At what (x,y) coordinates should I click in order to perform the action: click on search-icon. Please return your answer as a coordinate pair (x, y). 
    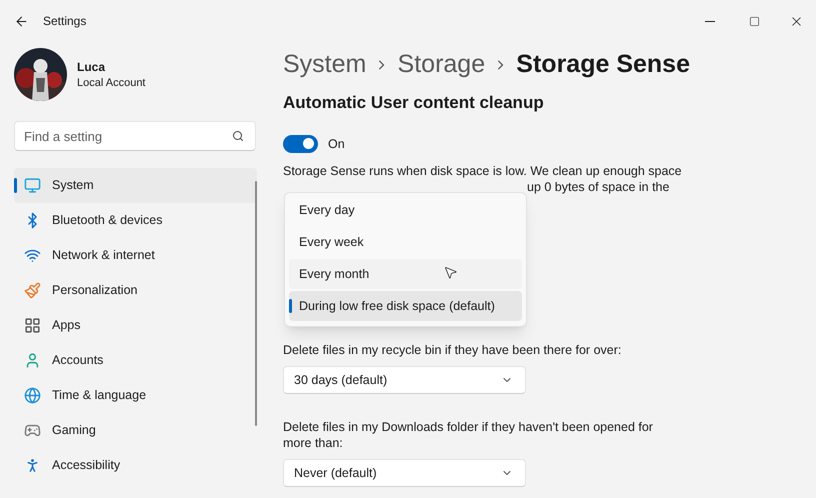
    Looking at the image, I should click on (238, 136).